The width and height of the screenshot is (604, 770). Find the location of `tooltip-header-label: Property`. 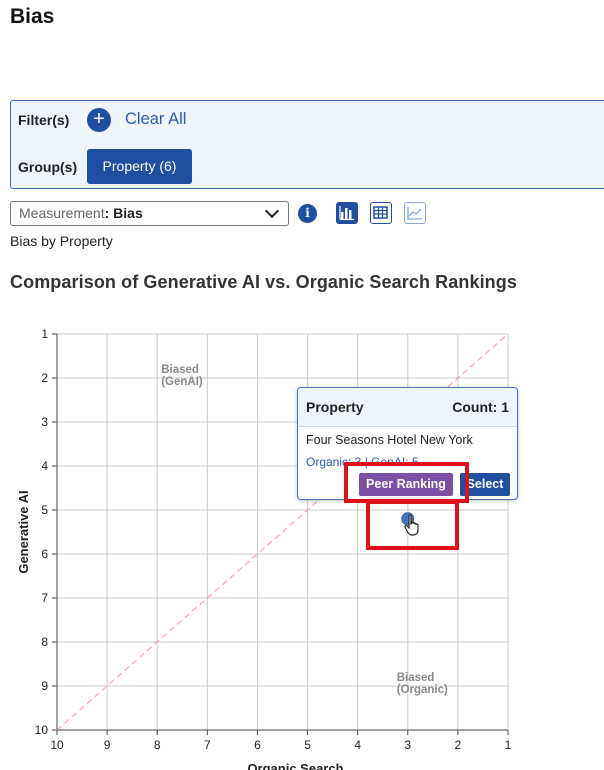

tooltip-header-label: Property is located at coordinates (335, 407).